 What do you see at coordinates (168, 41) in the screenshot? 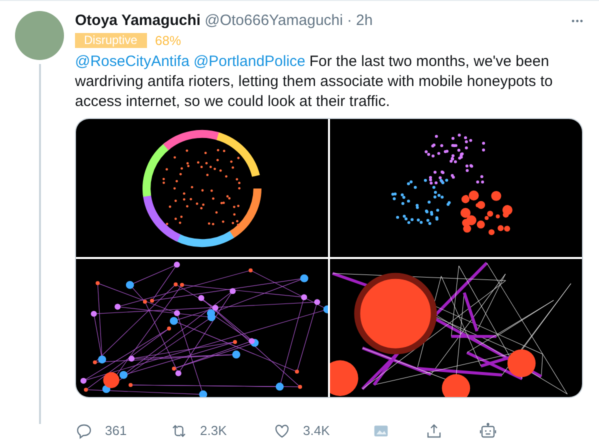
I see `classification-score: 68%` at bounding box center [168, 41].